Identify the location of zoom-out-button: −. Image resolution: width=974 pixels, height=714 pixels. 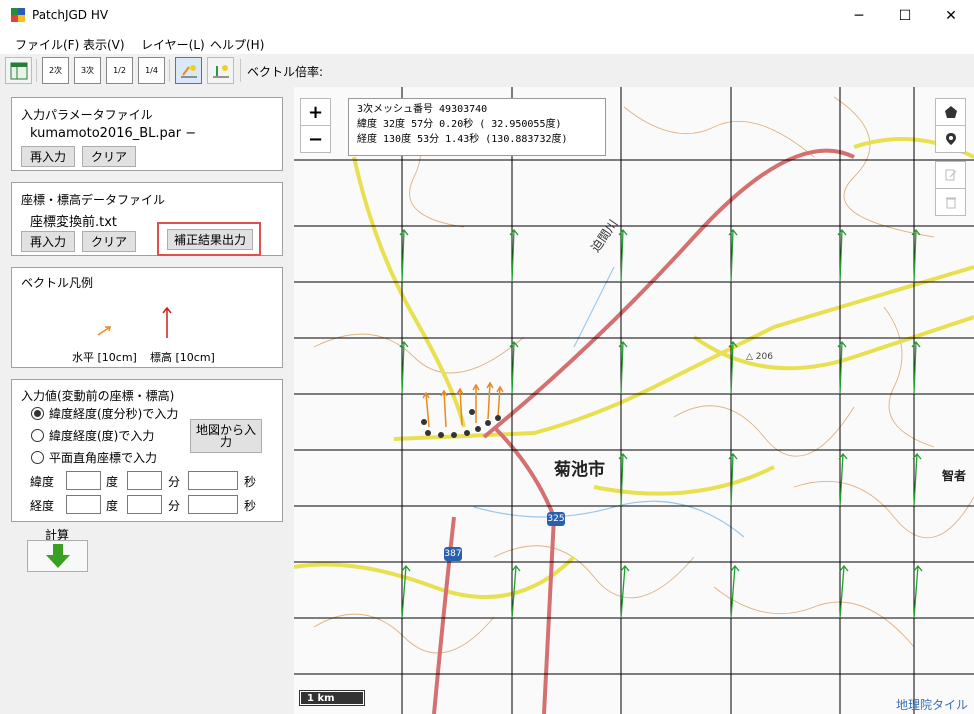
(315, 139).